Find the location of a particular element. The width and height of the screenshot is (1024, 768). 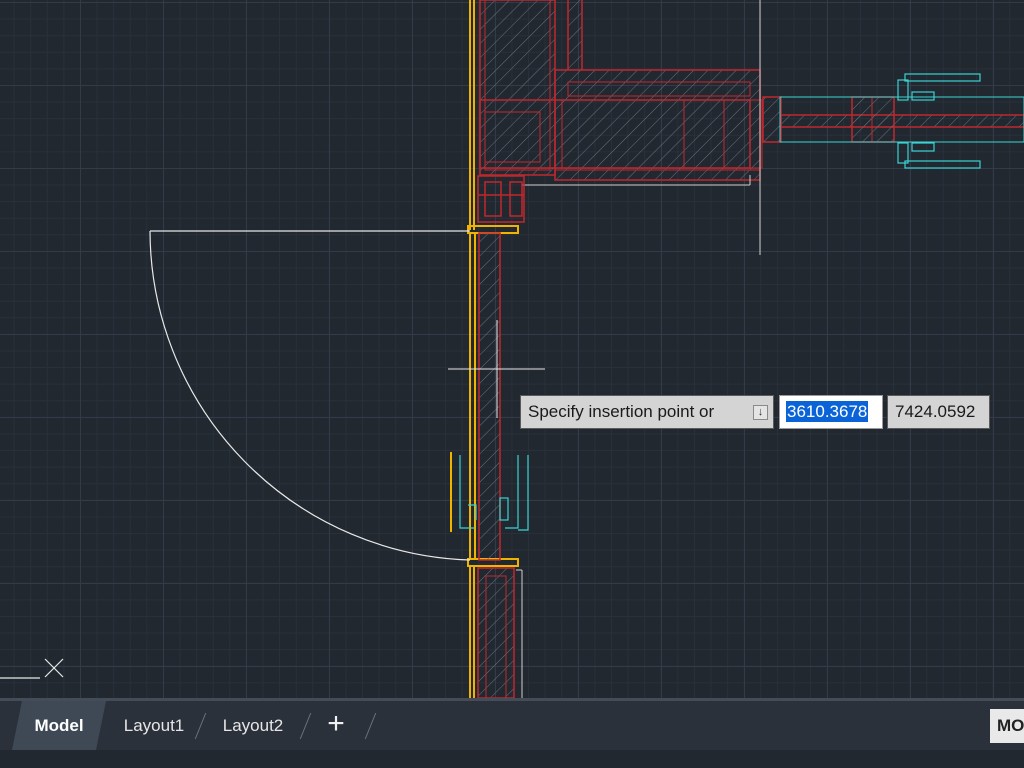

x-coordinate-value: 3610.3678 is located at coordinates (827, 411).